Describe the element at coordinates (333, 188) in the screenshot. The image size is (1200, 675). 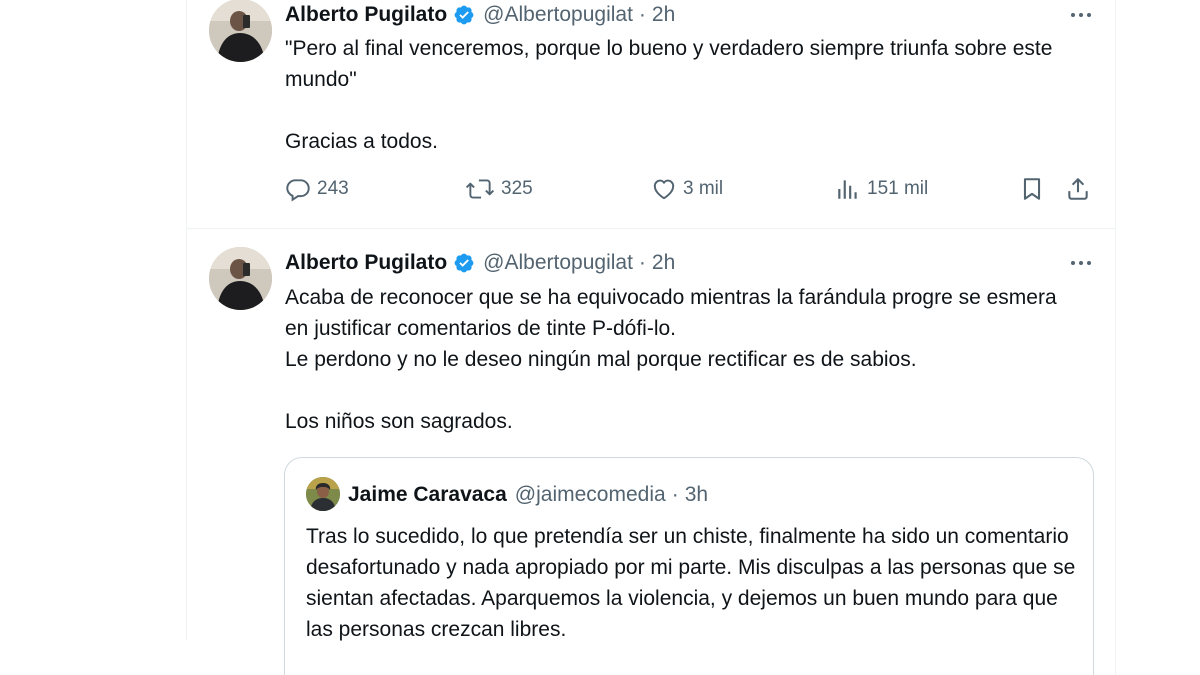
I see `reply-count: 243` at that location.